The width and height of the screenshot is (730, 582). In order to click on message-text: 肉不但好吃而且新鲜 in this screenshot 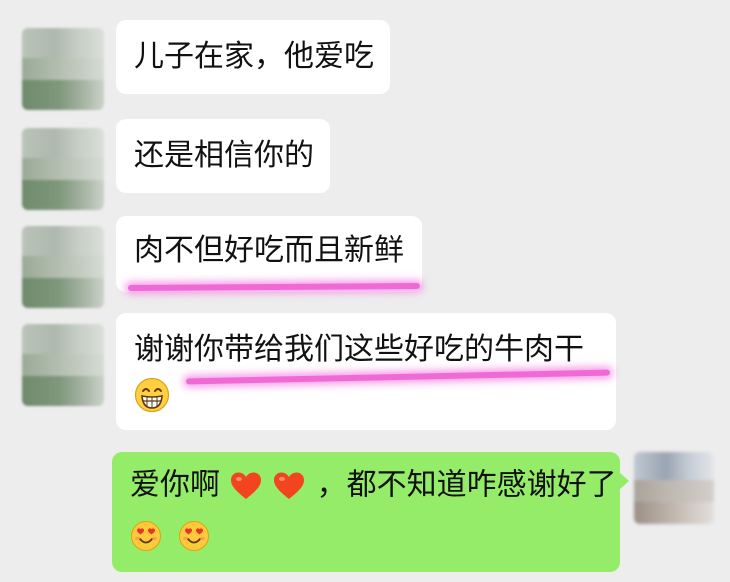, I will do `click(269, 250)`.